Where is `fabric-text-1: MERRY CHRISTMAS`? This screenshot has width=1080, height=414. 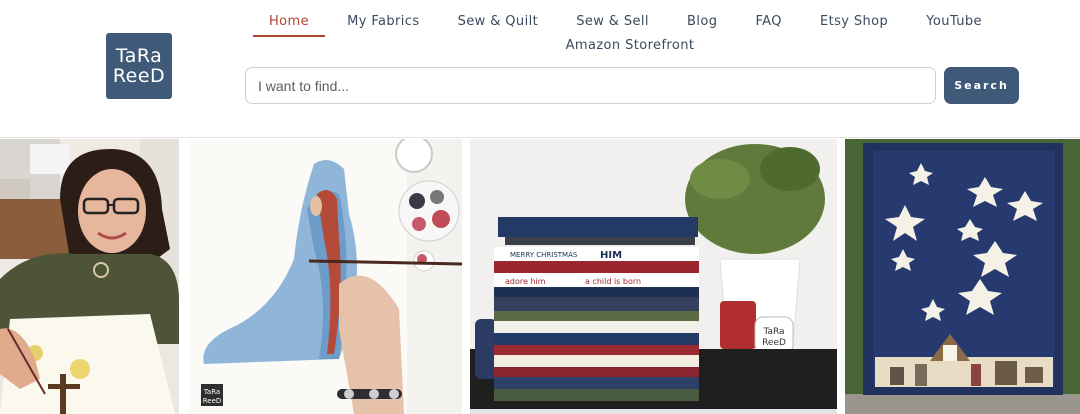 fabric-text-1: MERRY CHRISTMAS is located at coordinates (544, 255).